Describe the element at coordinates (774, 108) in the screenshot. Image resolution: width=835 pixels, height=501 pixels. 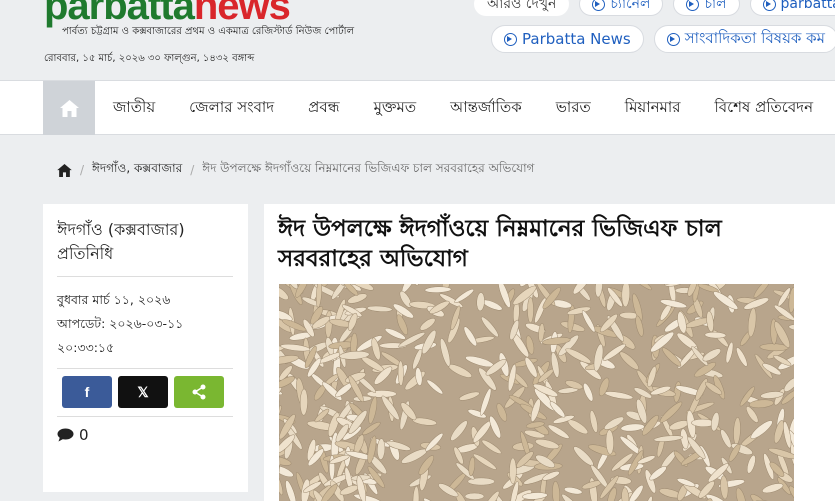
I see `nav-item-special-report: বিশেষ প্রতিবেদন` at that location.